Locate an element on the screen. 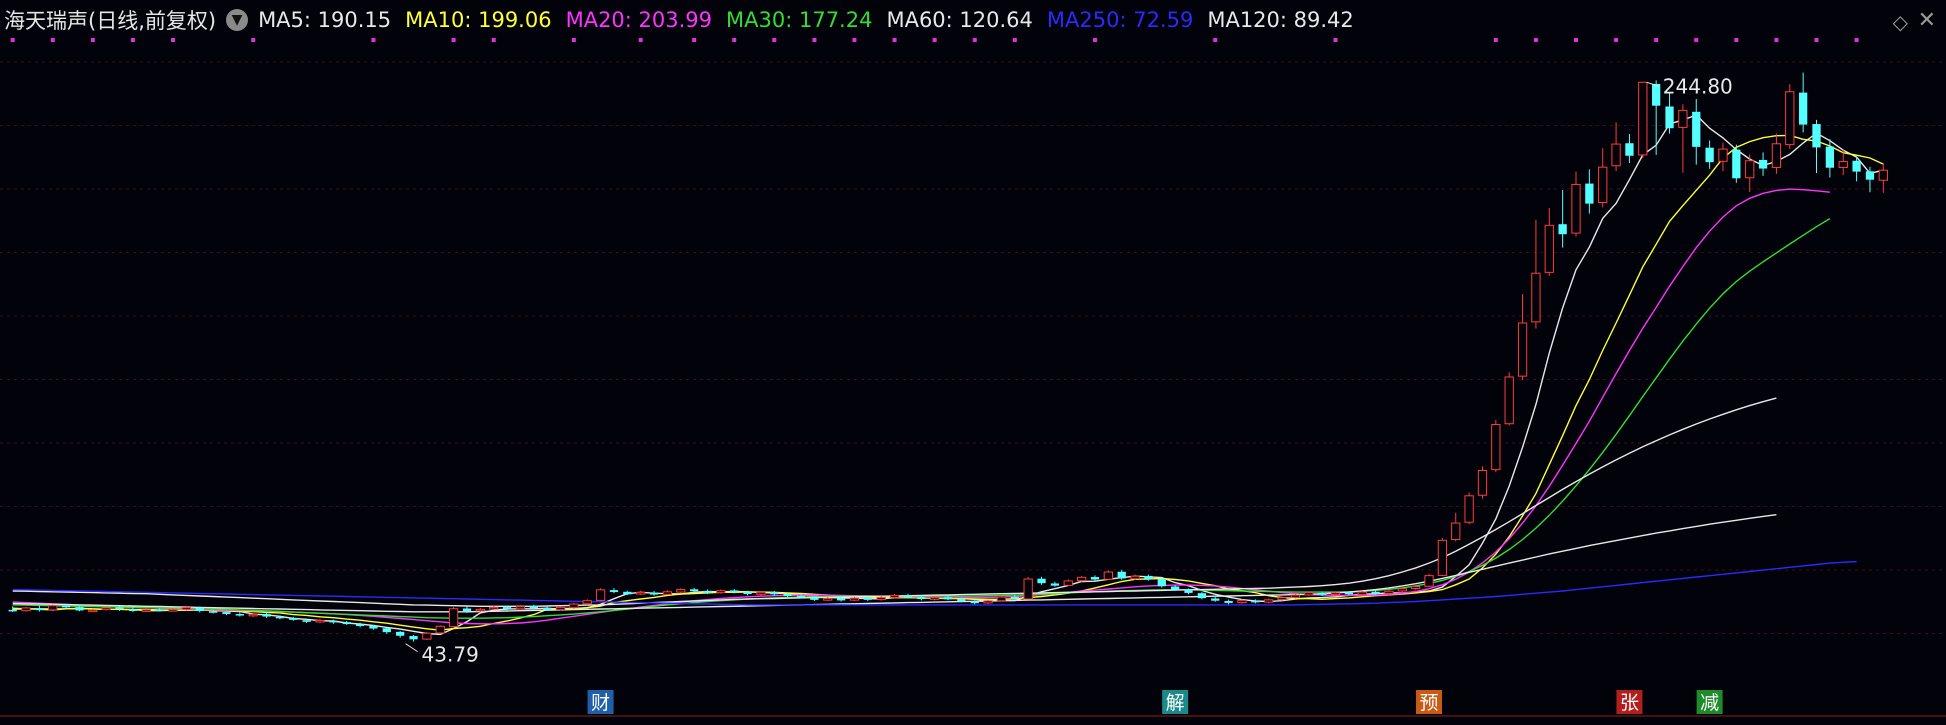 The image size is (1946, 725). low-pointer is located at coordinates (411, 648).